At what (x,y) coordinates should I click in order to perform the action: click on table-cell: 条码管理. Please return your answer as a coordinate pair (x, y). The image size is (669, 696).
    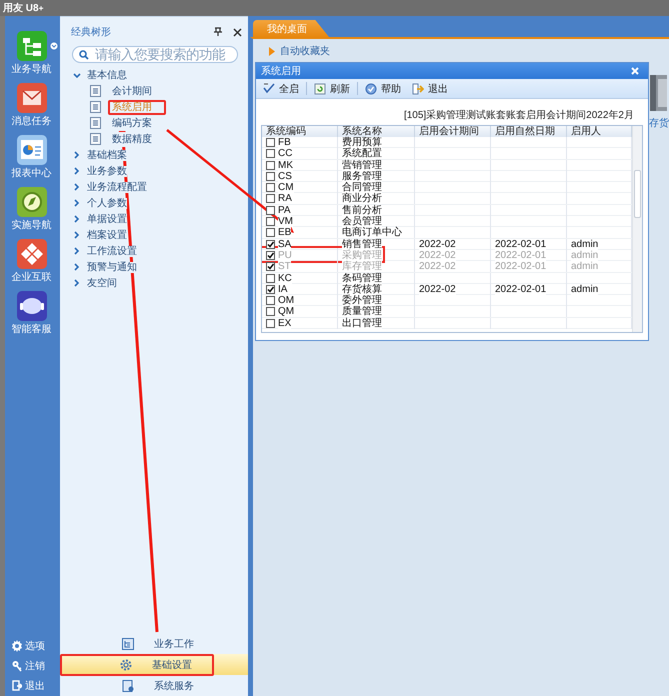
    Looking at the image, I should click on (362, 278).